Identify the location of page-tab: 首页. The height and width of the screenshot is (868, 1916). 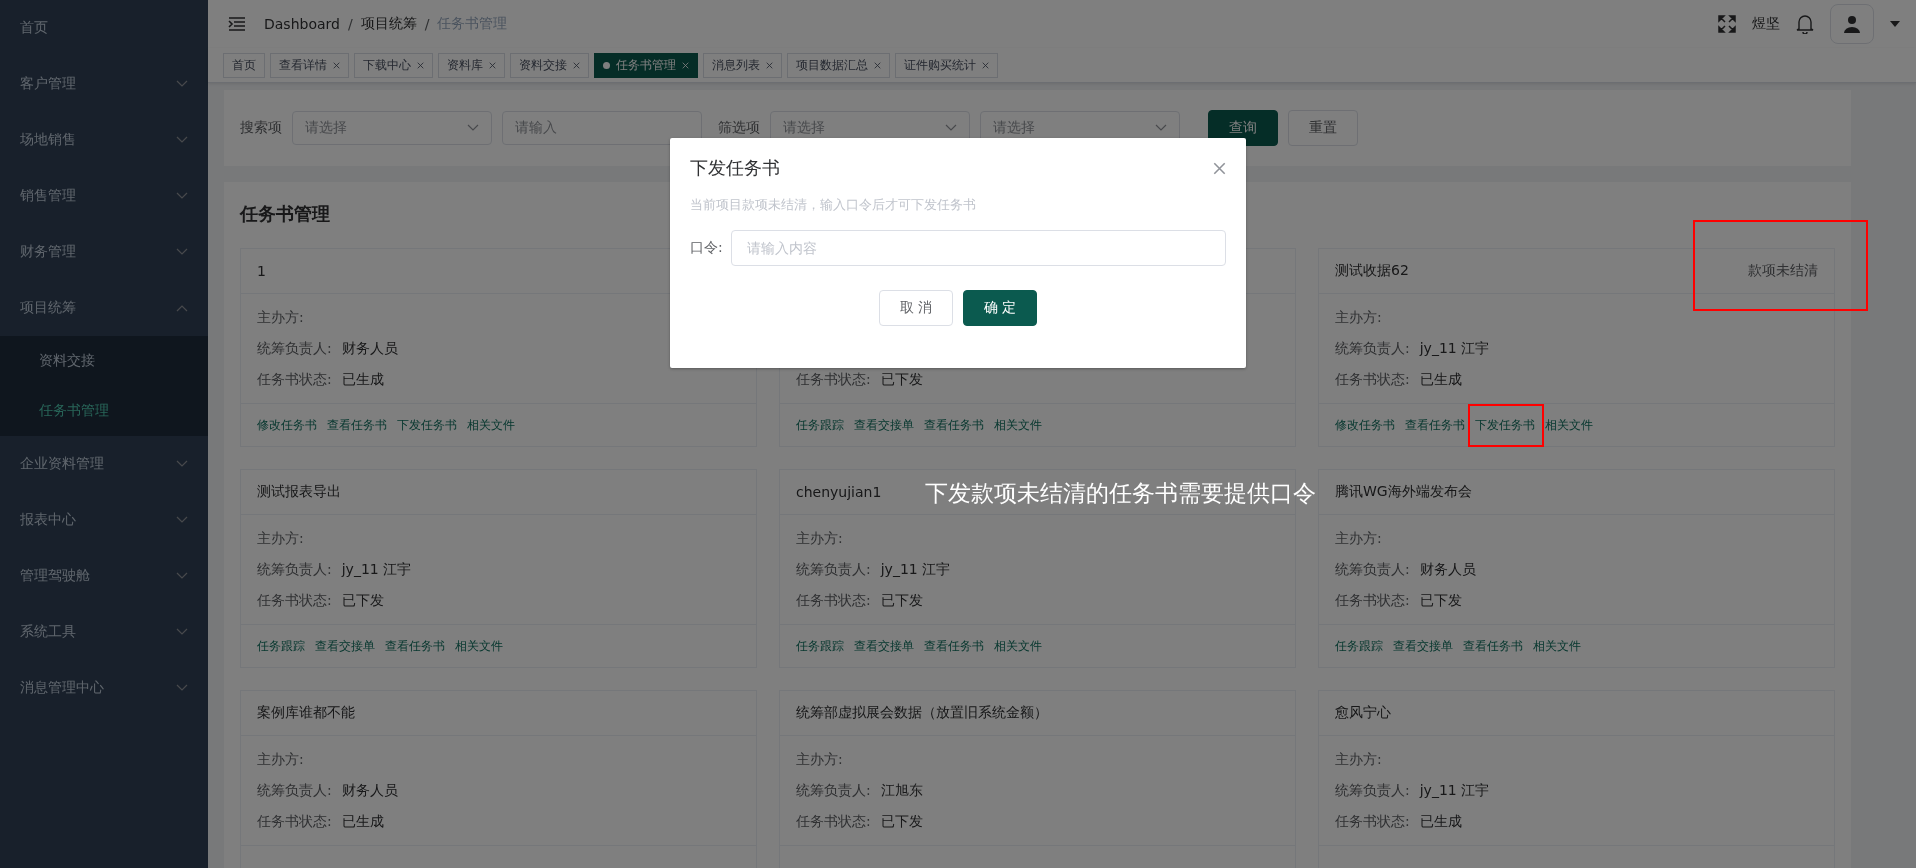
(244, 65).